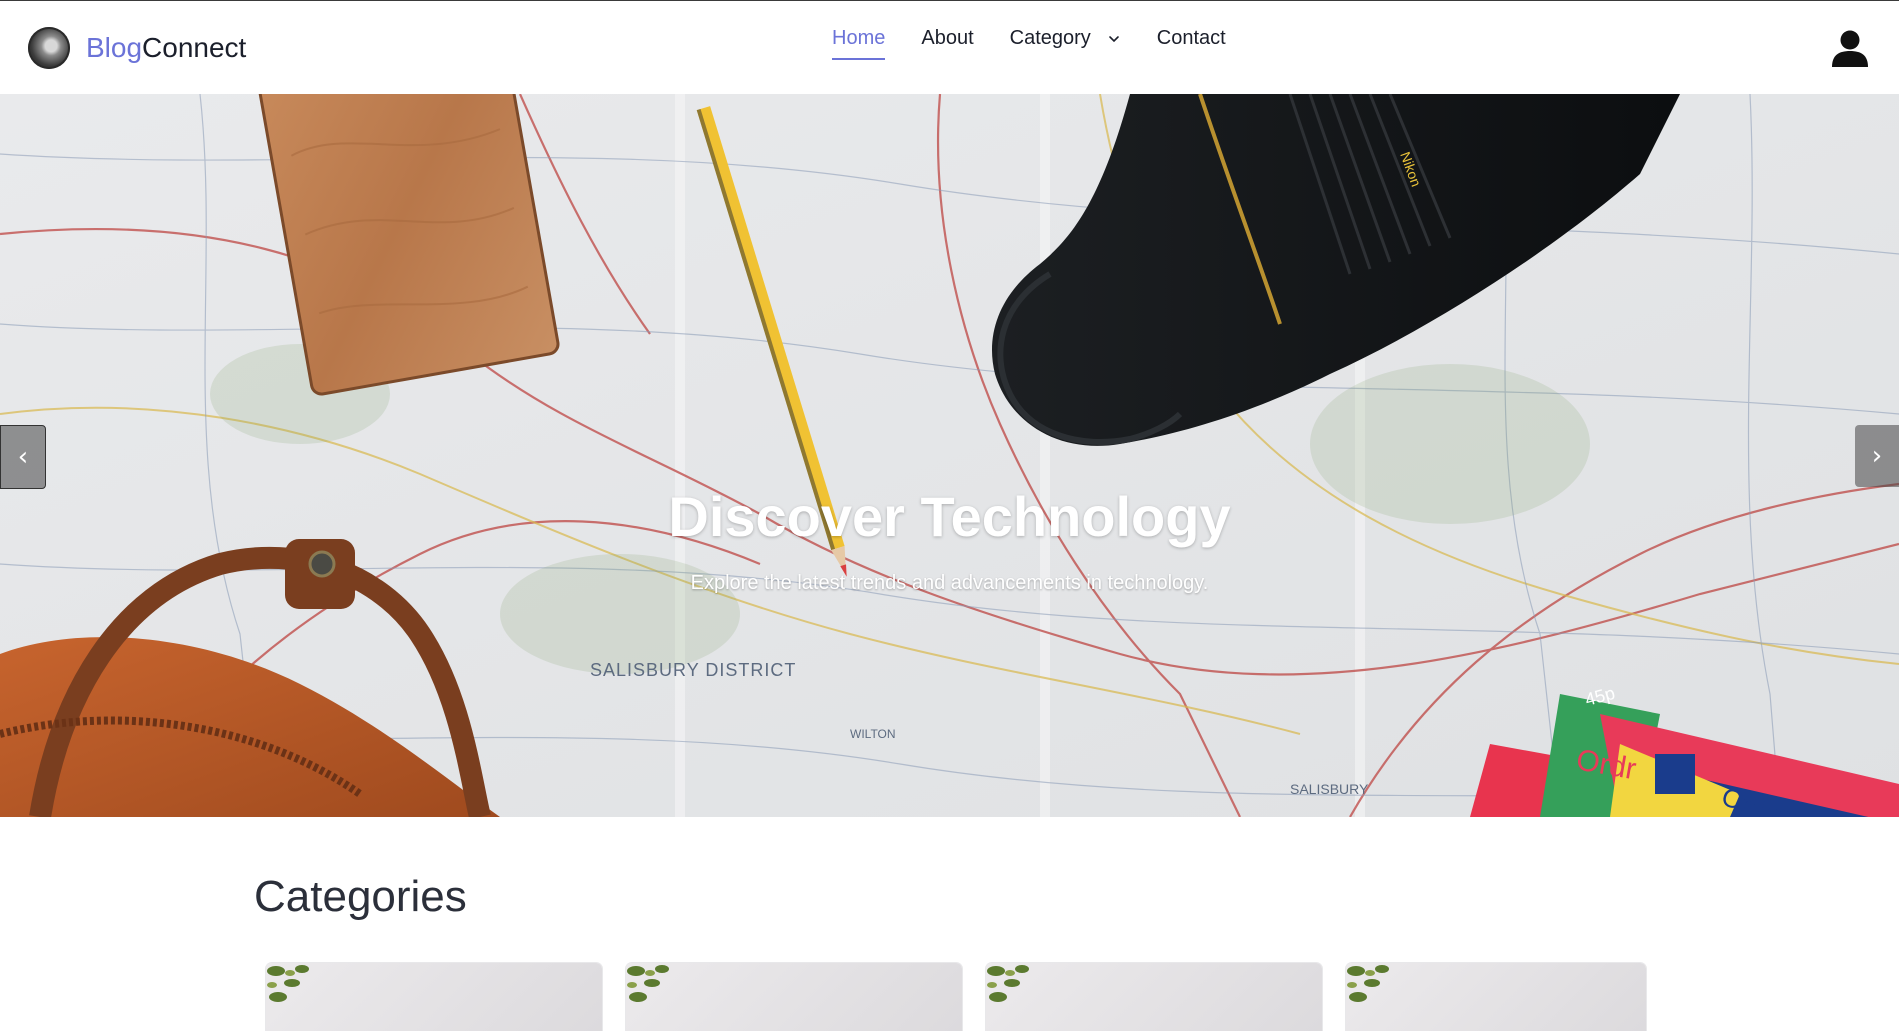 This screenshot has width=1899, height=1031. What do you see at coordinates (1191, 41) in the screenshot?
I see `nav-contact-link: Contact` at bounding box center [1191, 41].